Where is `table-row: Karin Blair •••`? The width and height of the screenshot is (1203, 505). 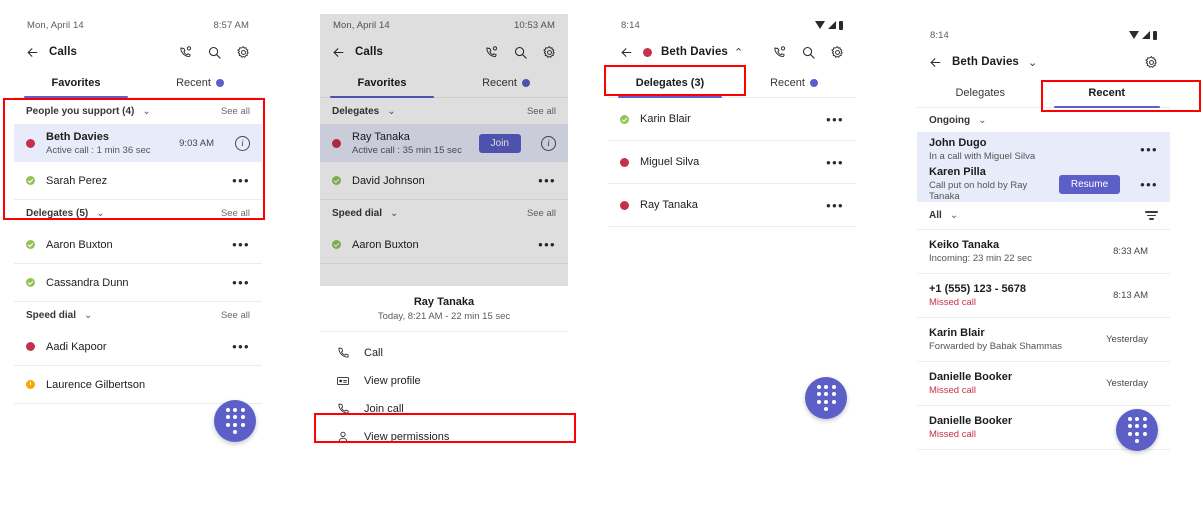
table-row: Karin Blair ••• is located at coordinates (732, 119).